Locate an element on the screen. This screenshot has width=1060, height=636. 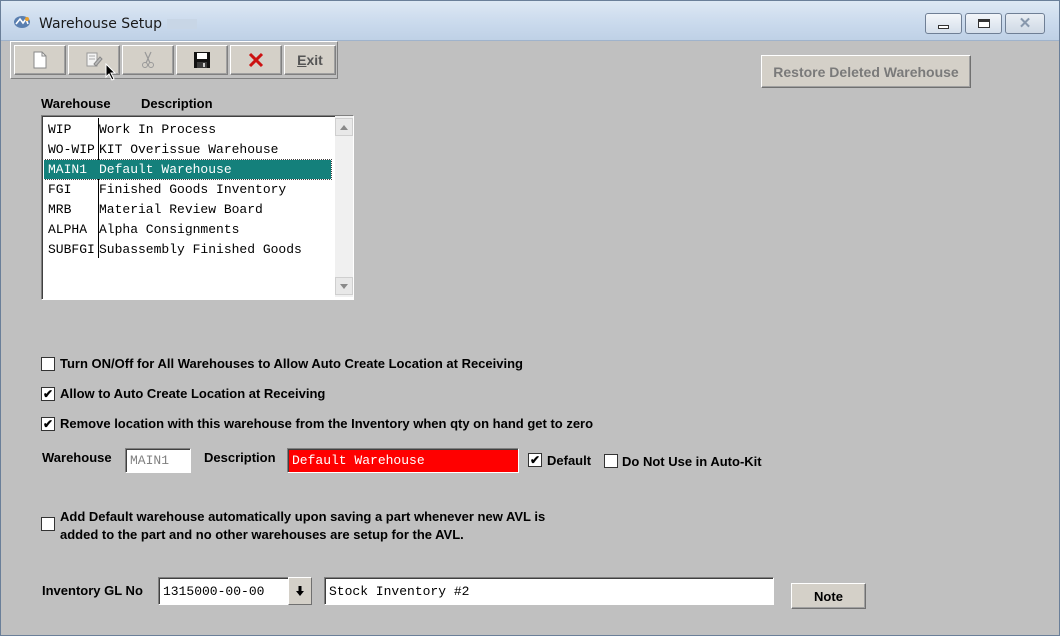
app-logo-icon is located at coordinates (22, 22).